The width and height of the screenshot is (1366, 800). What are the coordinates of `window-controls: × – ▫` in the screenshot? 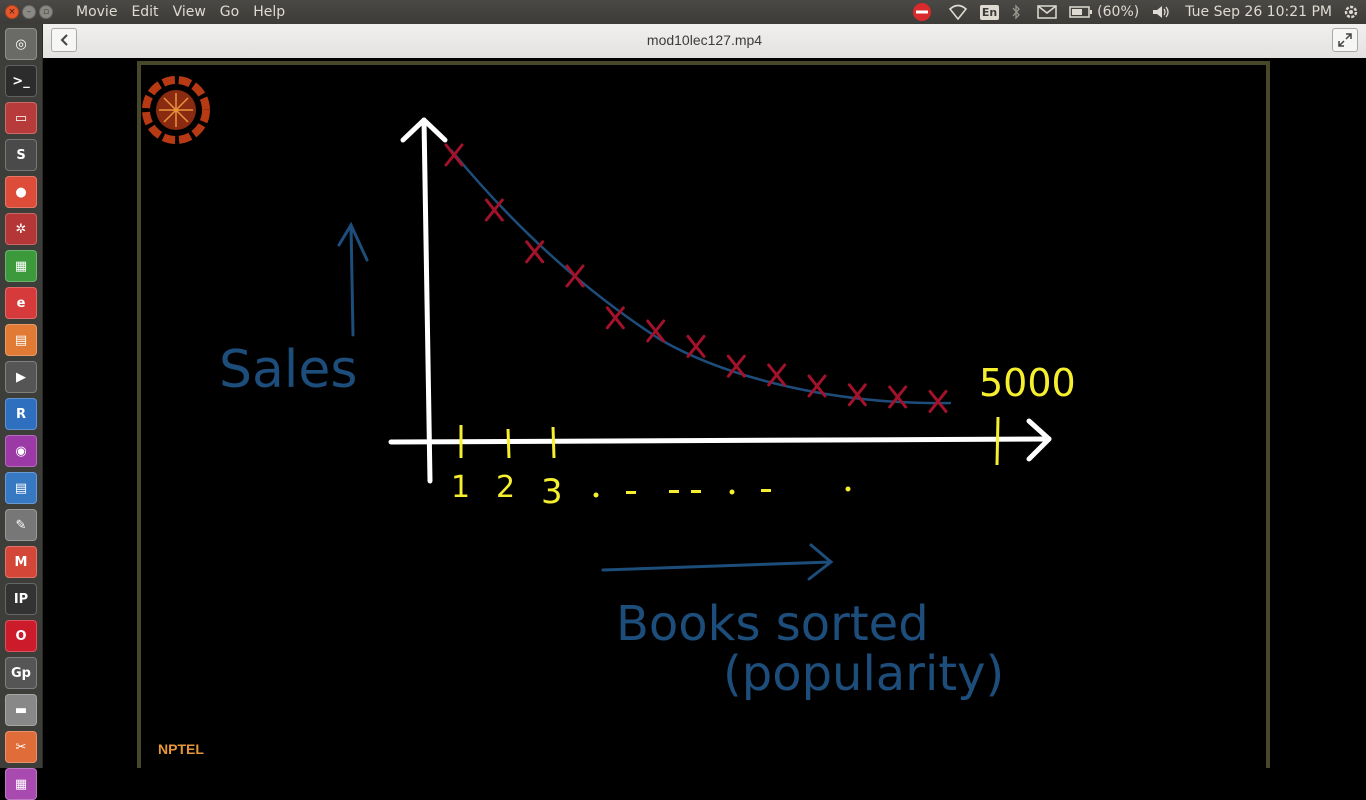 It's located at (29, 12).